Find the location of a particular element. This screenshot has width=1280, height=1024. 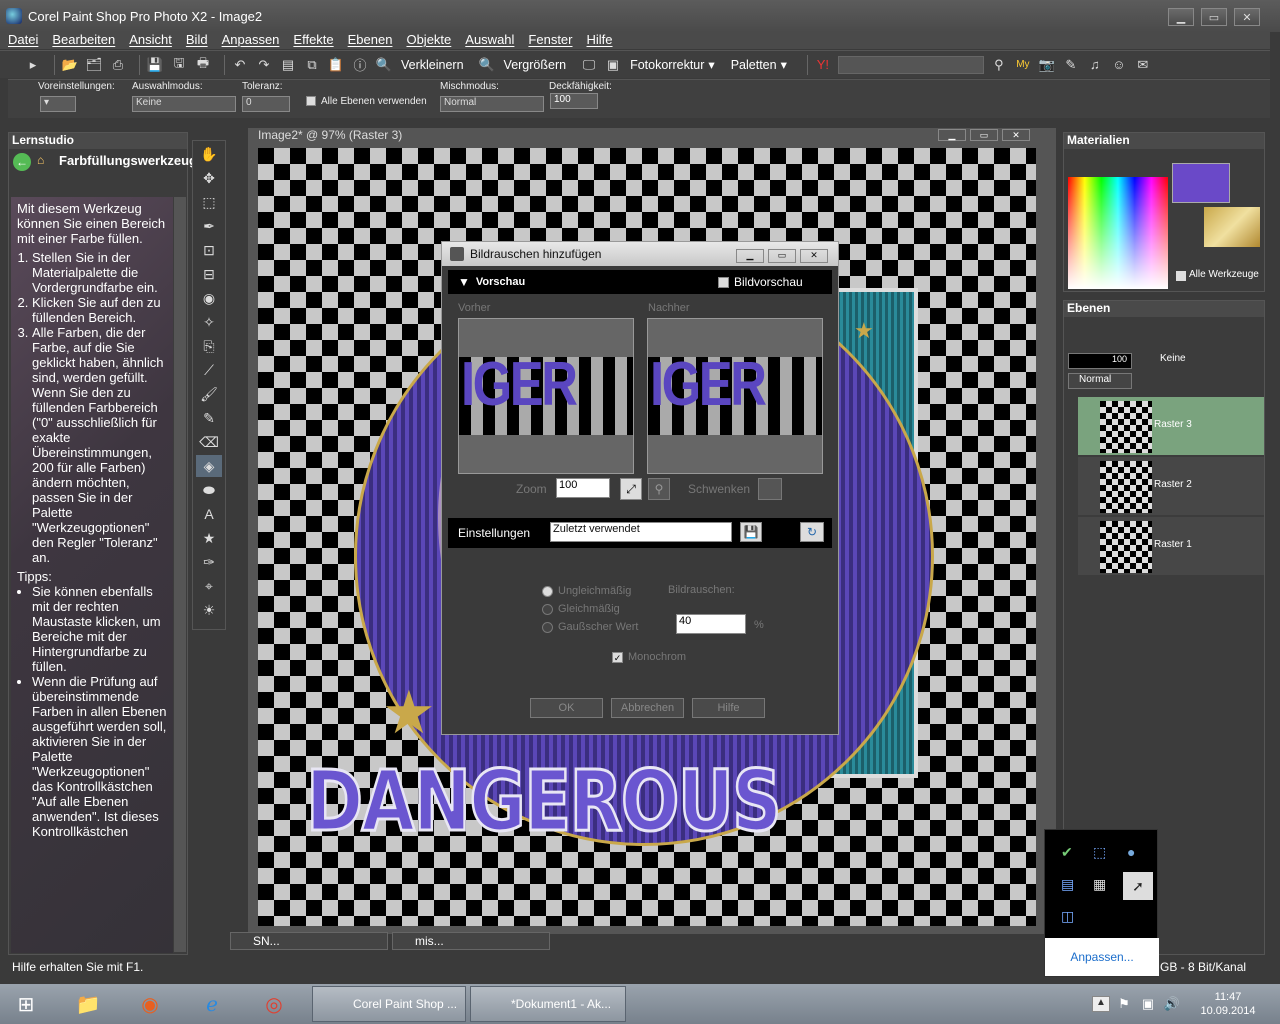

explorer-icon: 📁 is located at coordinates (88, 1004).